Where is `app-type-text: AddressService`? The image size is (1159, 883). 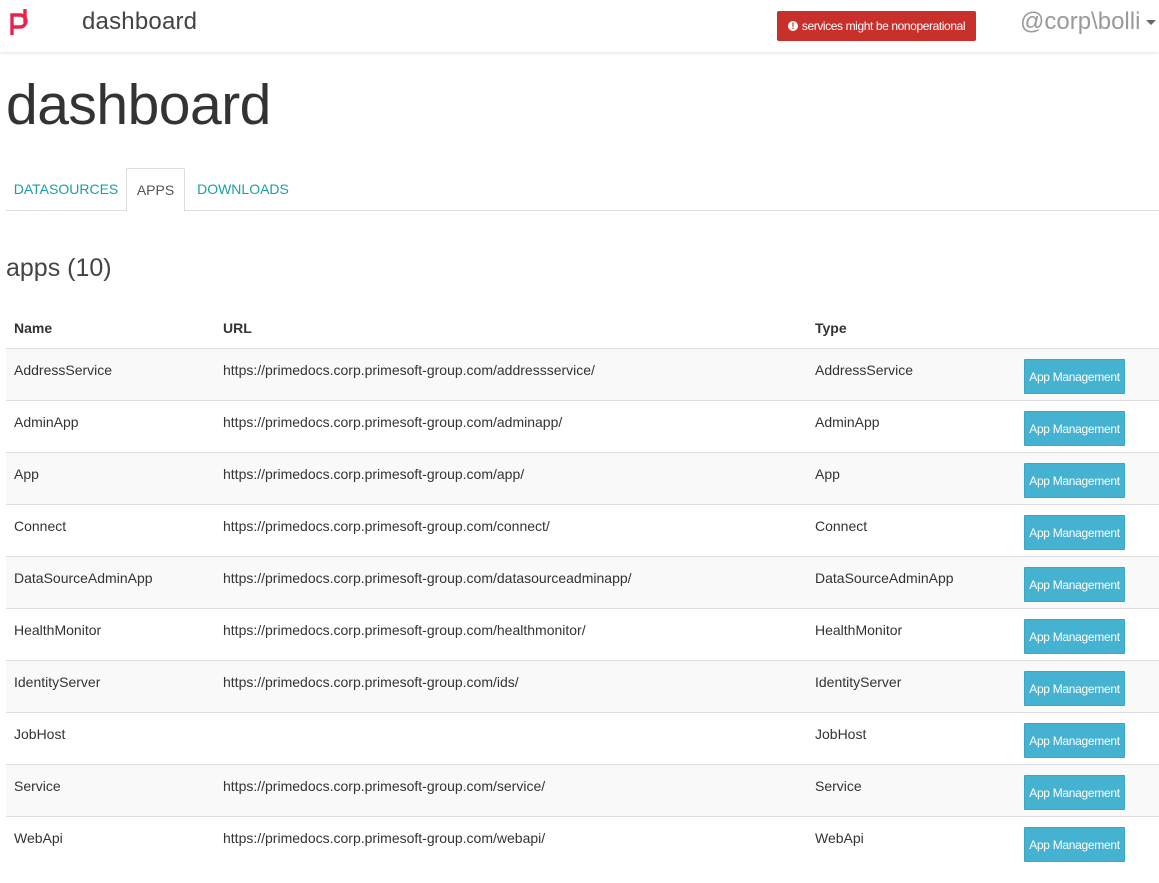
app-type-text: AddressService is located at coordinates (864, 370).